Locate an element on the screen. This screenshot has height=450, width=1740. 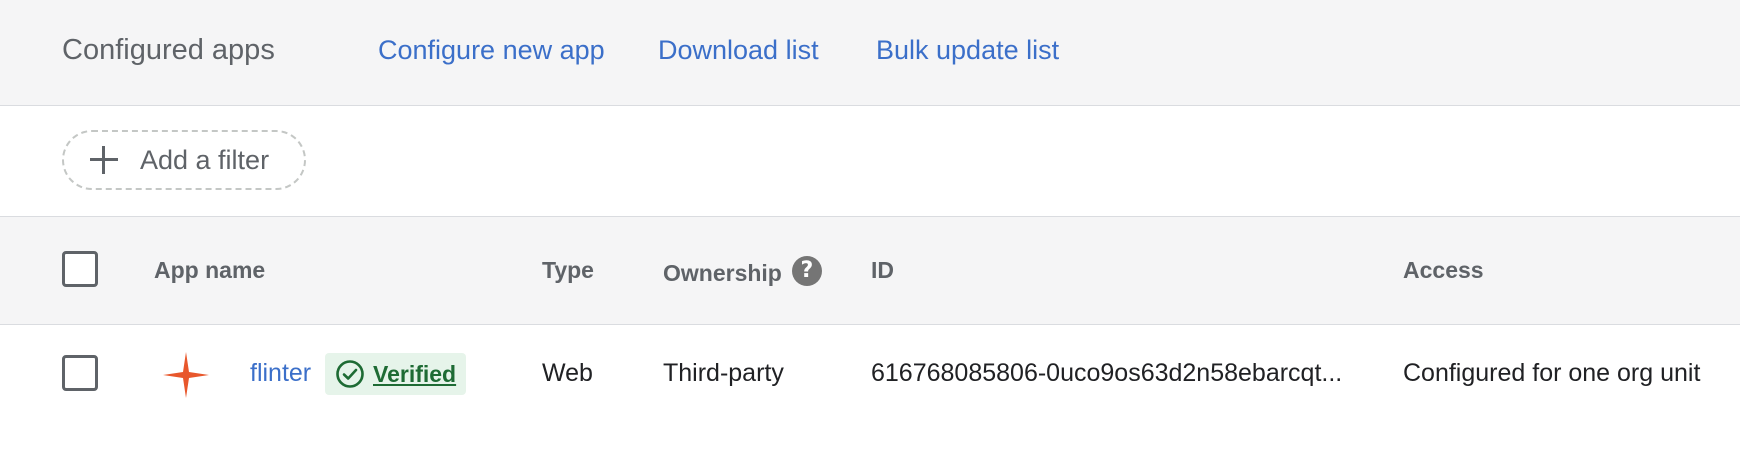
column-header-ownership: Ownership? is located at coordinates (742, 272).